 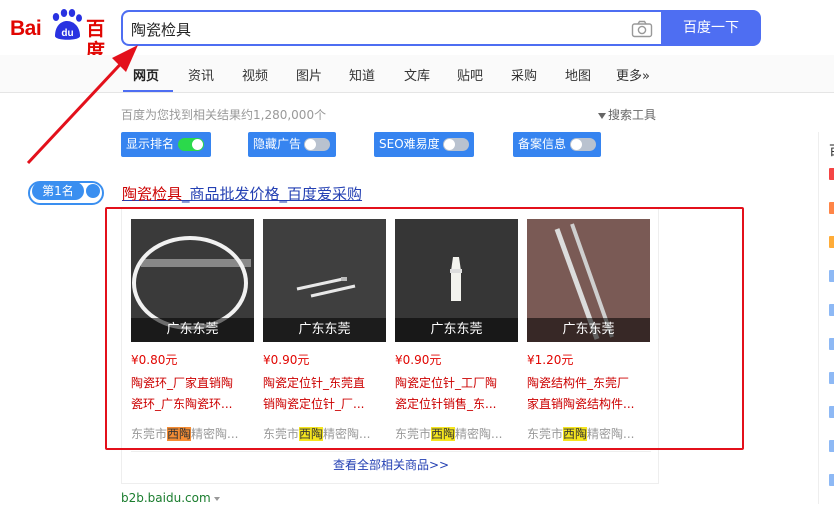 What do you see at coordinates (67, 24) in the screenshot?
I see `paw-icon: du` at bounding box center [67, 24].